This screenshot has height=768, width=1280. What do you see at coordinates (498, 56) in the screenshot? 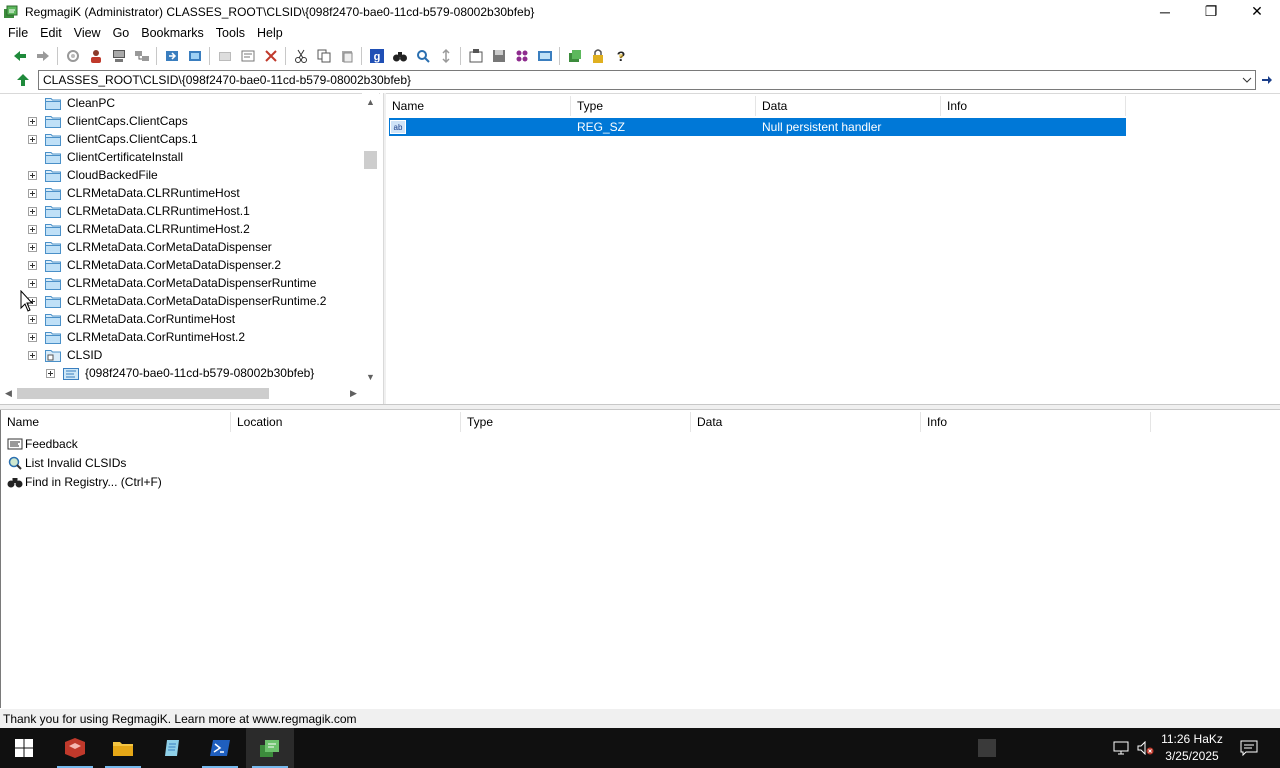
I see `save-button` at bounding box center [498, 56].